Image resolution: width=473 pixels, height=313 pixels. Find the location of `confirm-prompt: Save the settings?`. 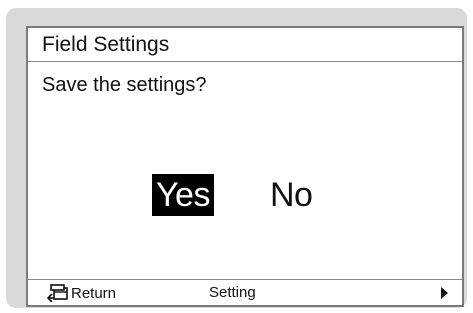

confirm-prompt: Save the settings? is located at coordinates (124, 85).